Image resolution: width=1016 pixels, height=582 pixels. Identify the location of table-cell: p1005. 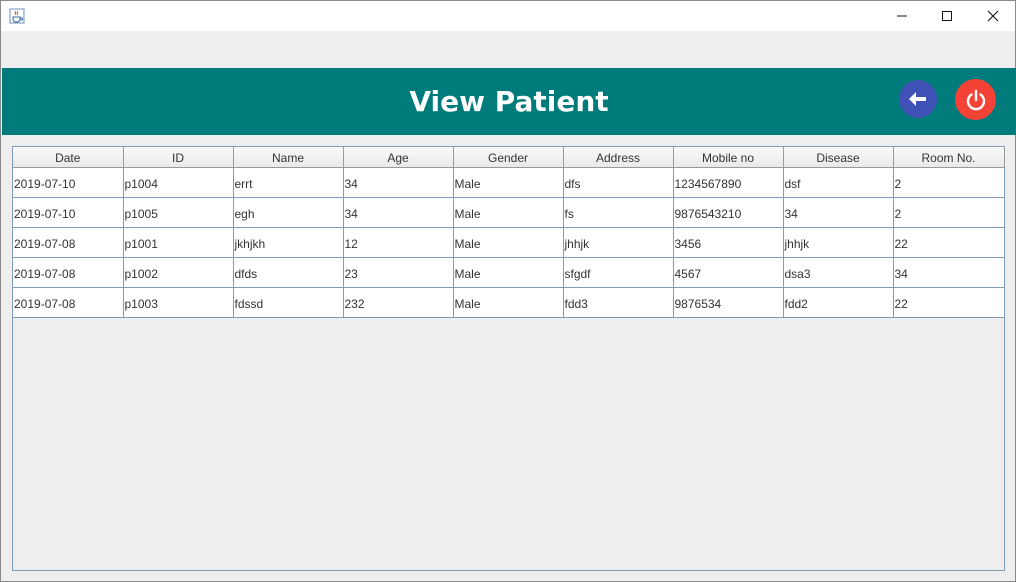
(178, 212).